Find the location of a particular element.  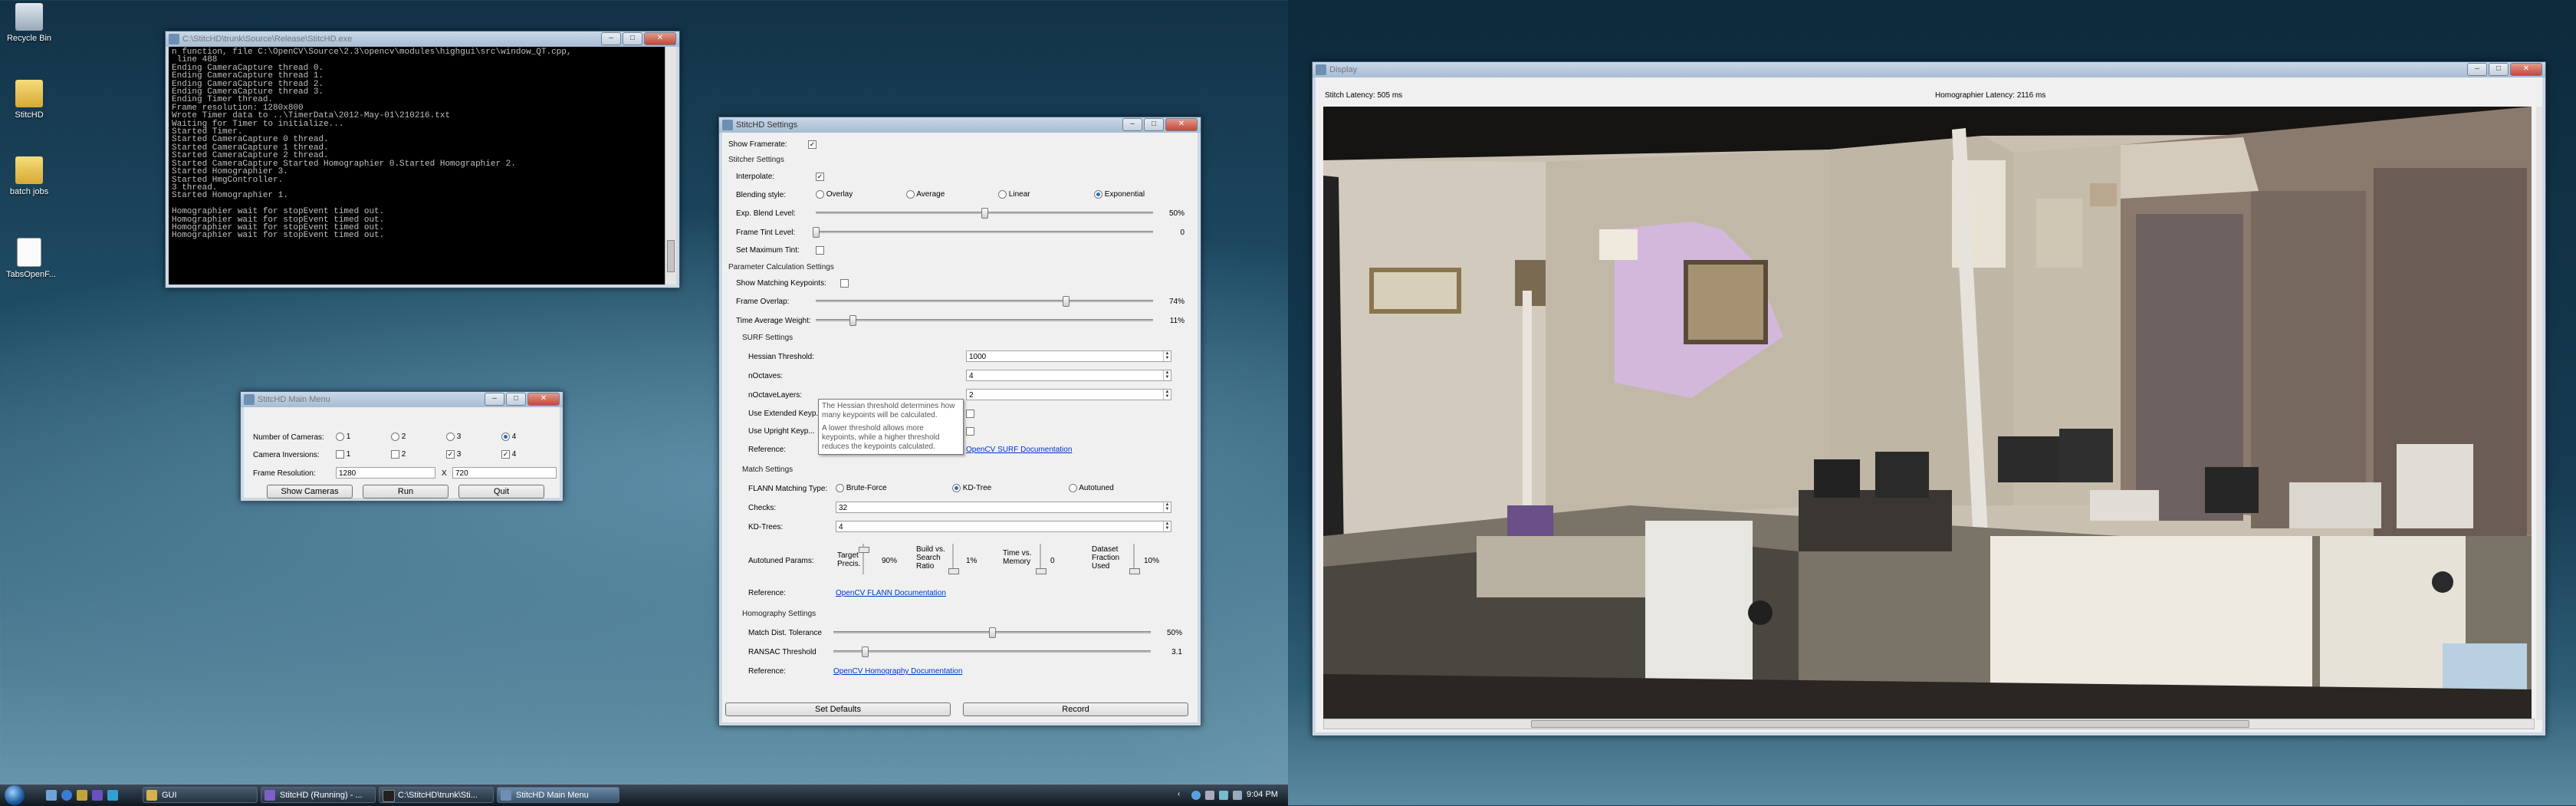

num-cameras-radio-2: 2 is located at coordinates (398, 437).